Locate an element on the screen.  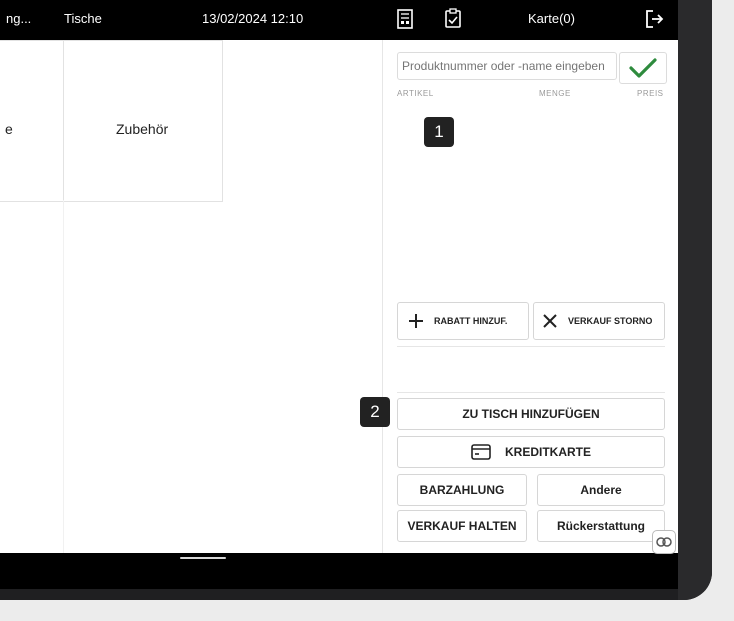
credit-card-icon is located at coordinates (481, 452).